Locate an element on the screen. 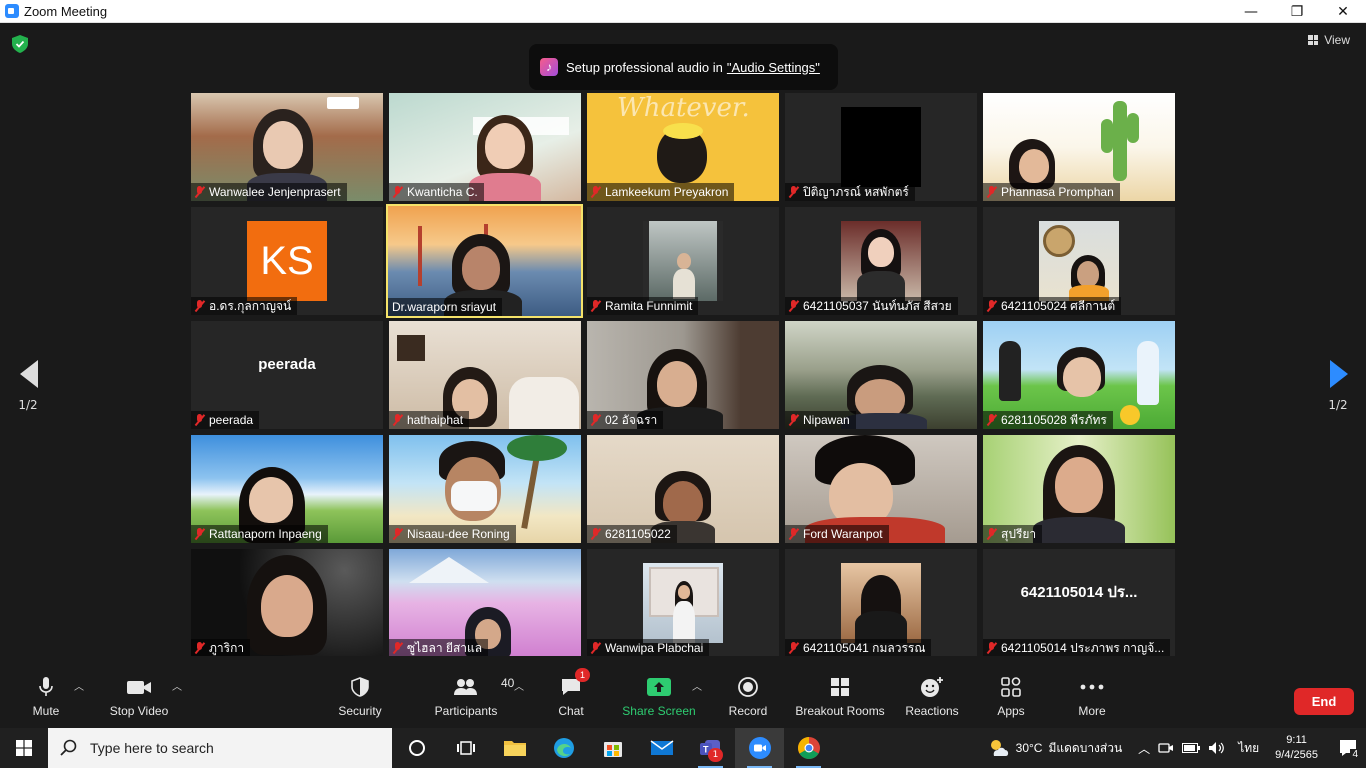 The height and width of the screenshot is (768, 1366). zoom-taskbar-button is located at coordinates (759, 748).